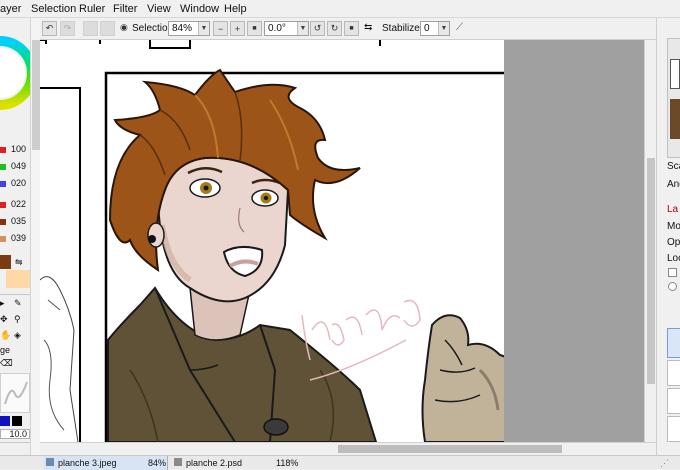 This screenshot has width=680, height=470. I want to click on selection-label: Selection, so click(153, 28).